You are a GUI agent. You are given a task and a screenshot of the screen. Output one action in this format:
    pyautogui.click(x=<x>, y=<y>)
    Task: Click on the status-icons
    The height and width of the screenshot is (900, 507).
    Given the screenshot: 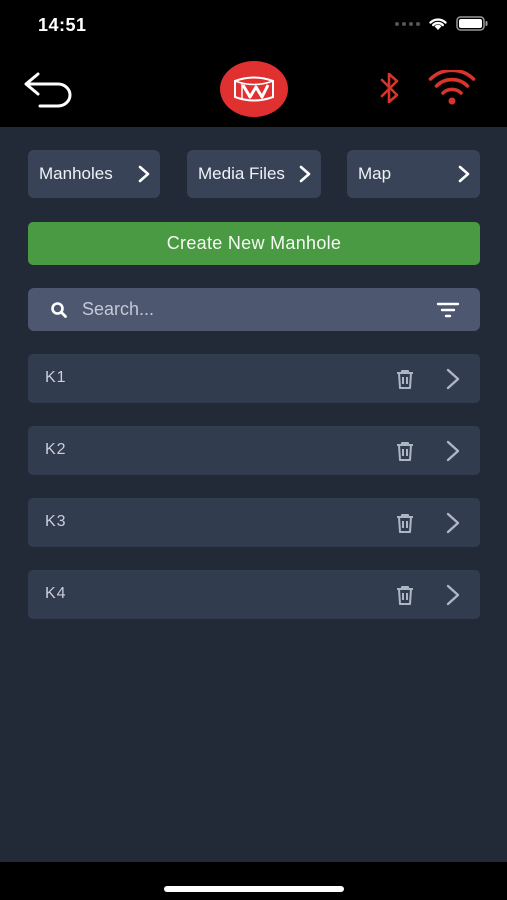 What is the action you would take?
    pyautogui.click(x=442, y=23)
    